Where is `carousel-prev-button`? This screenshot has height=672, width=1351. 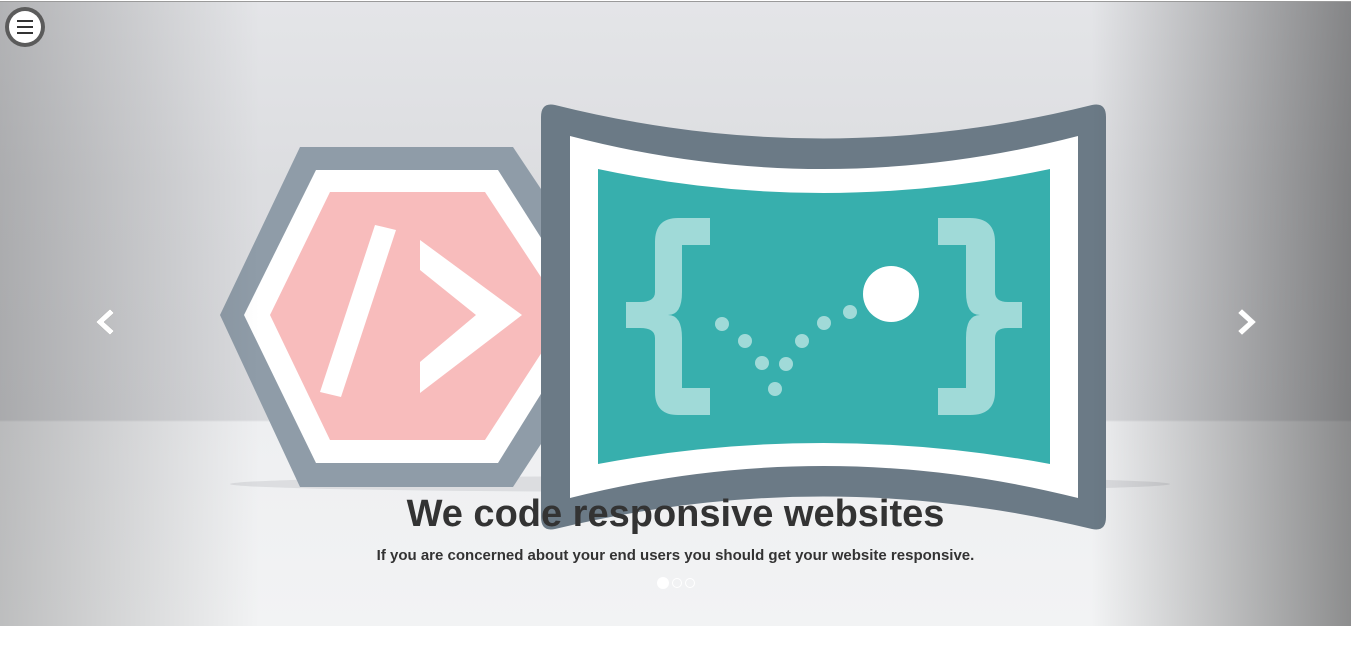
carousel-prev-button is located at coordinates (104, 322).